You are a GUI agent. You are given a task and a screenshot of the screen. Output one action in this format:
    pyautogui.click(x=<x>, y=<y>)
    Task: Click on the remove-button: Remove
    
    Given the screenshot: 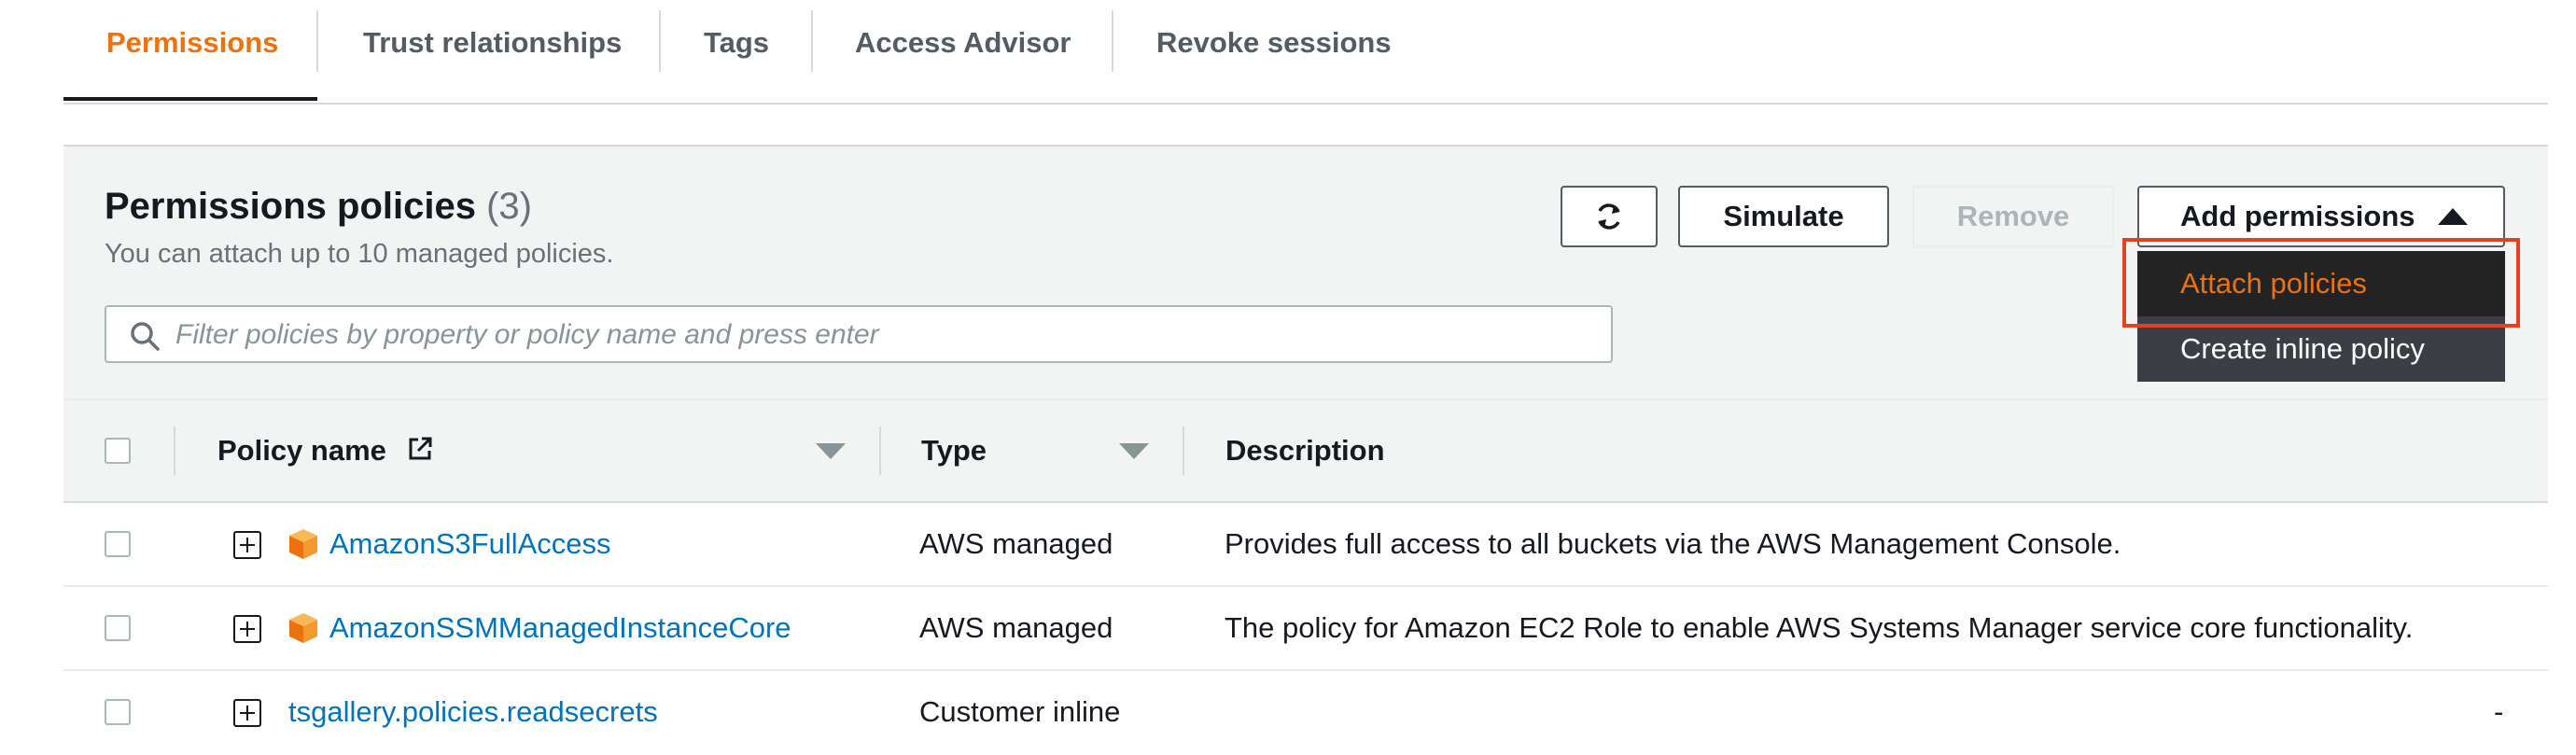 What is the action you would take?
    pyautogui.click(x=2013, y=216)
    